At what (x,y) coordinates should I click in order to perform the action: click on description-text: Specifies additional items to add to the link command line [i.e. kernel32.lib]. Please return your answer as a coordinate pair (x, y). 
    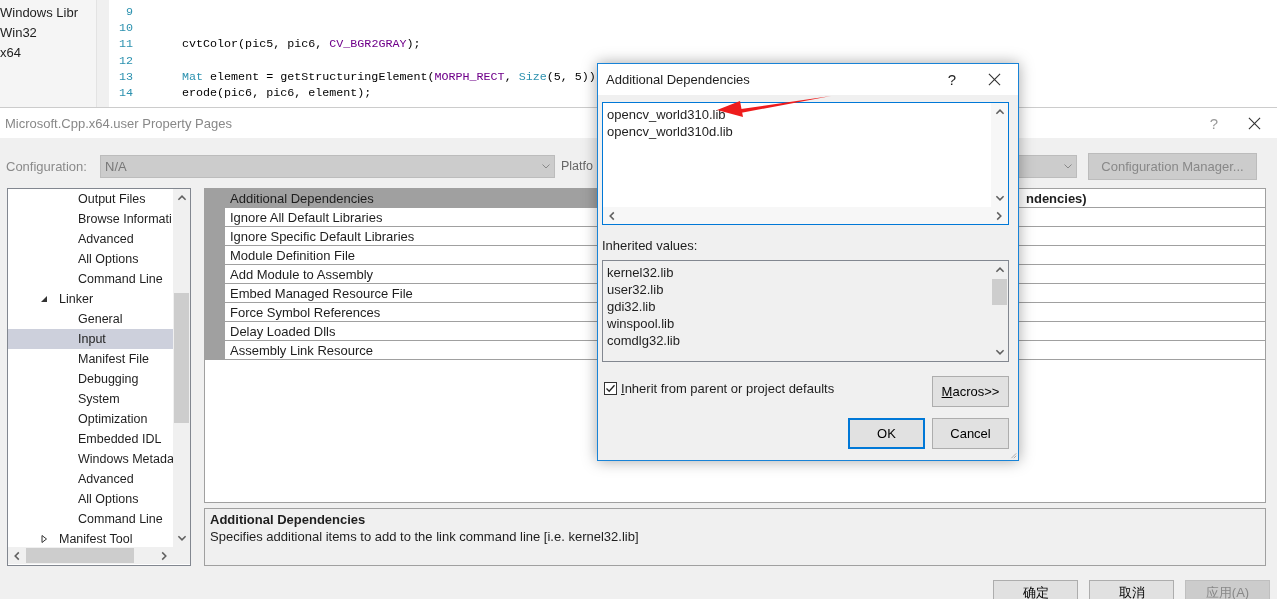
    Looking at the image, I should click on (425, 537).